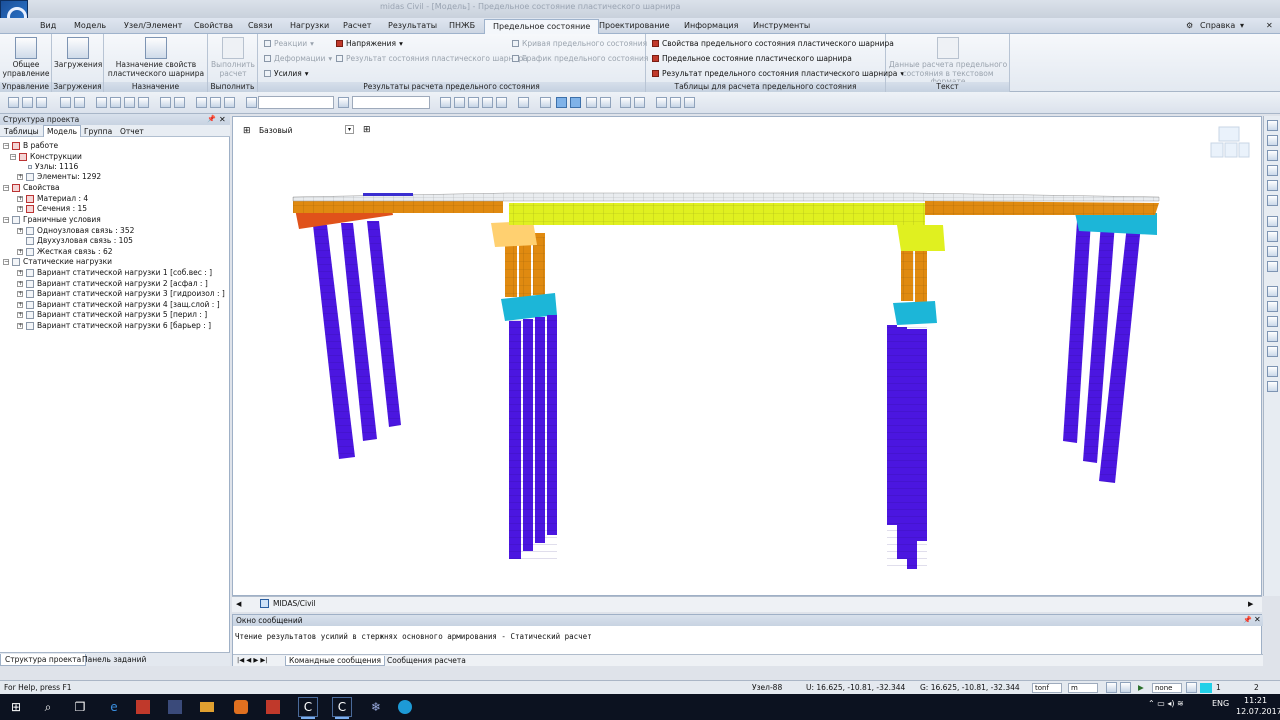  What do you see at coordinates (1269, 25) in the screenshot?
I see `close-ribbon-icon: ✕` at bounding box center [1269, 25].